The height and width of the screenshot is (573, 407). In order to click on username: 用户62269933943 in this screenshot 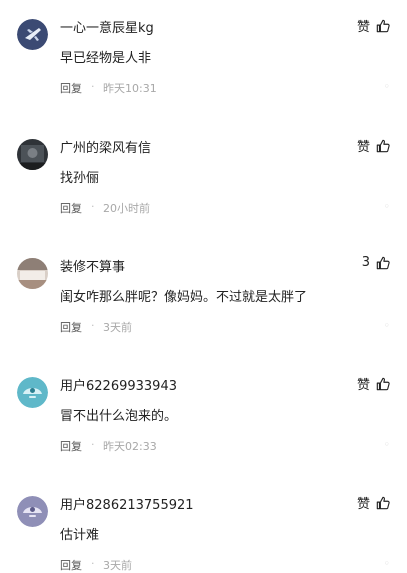, I will do `click(118, 384)`.